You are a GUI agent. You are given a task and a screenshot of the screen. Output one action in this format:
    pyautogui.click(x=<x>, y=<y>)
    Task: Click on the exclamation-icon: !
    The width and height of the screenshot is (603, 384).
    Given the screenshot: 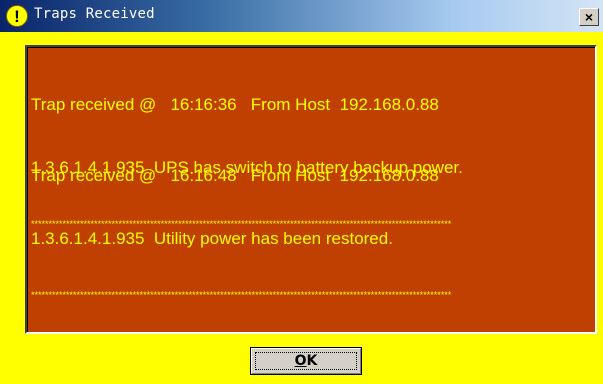 What is the action you would take?
    pyautogui.click(x=17, y=16)
    